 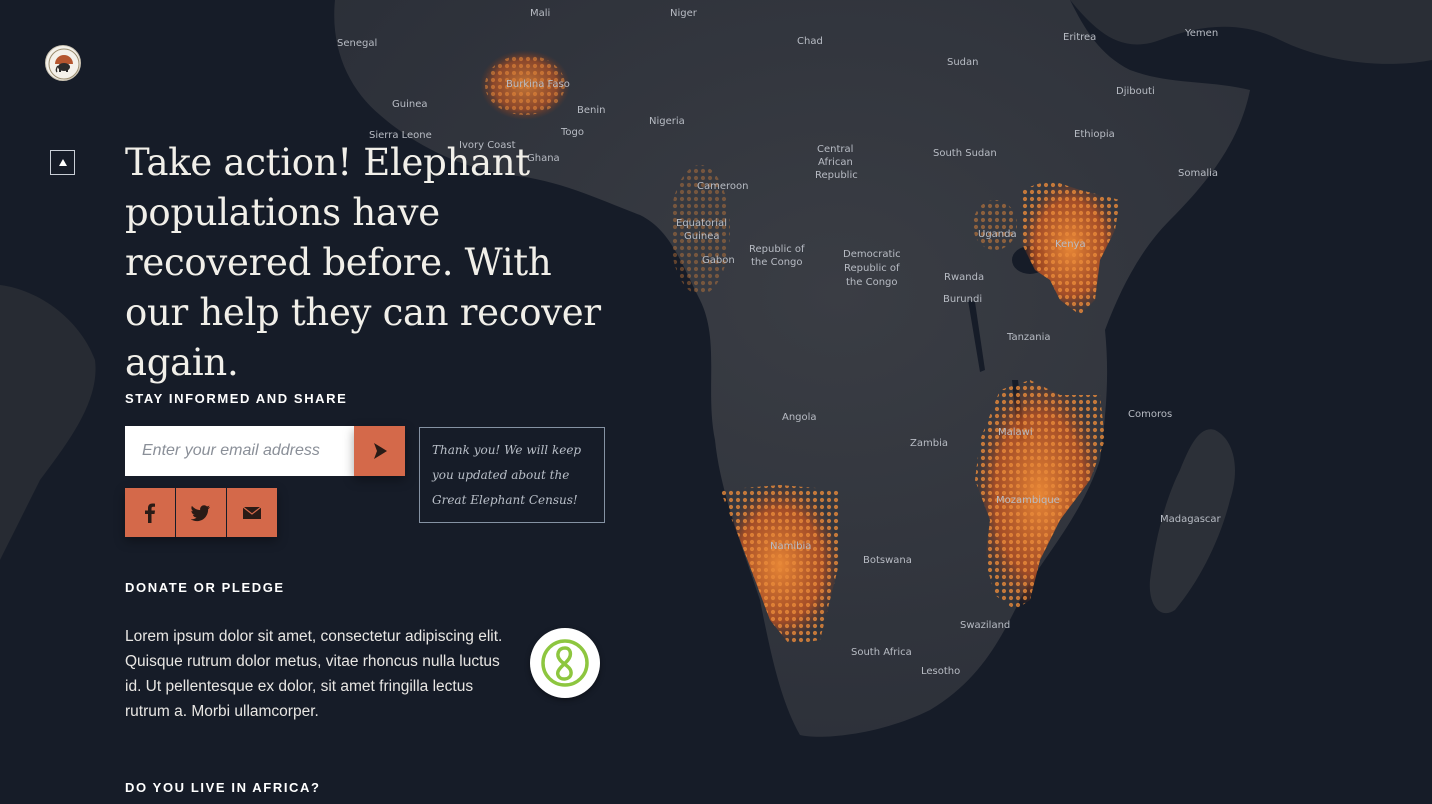 What do you see at coordinates (836, 175) in the screenshot?
I see `map-label-car-3: Republic` at bounding box center [836, 175].